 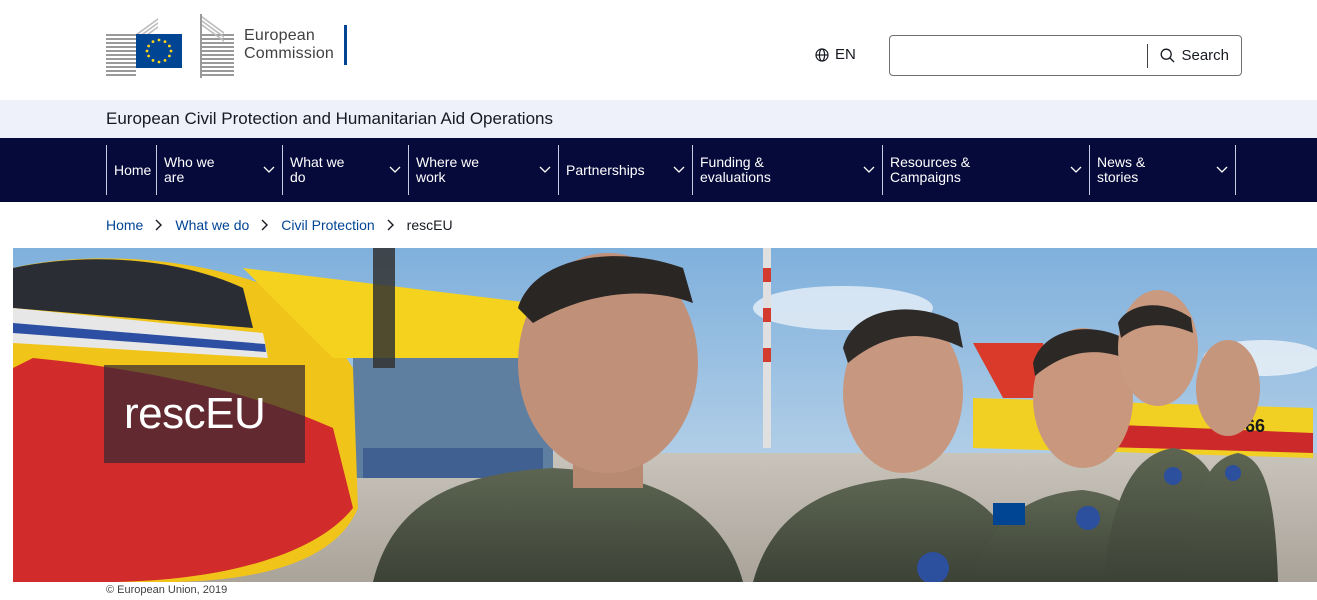 I want to click on menu-item-news-stories: News & stories, so click(x=1163, y=170).